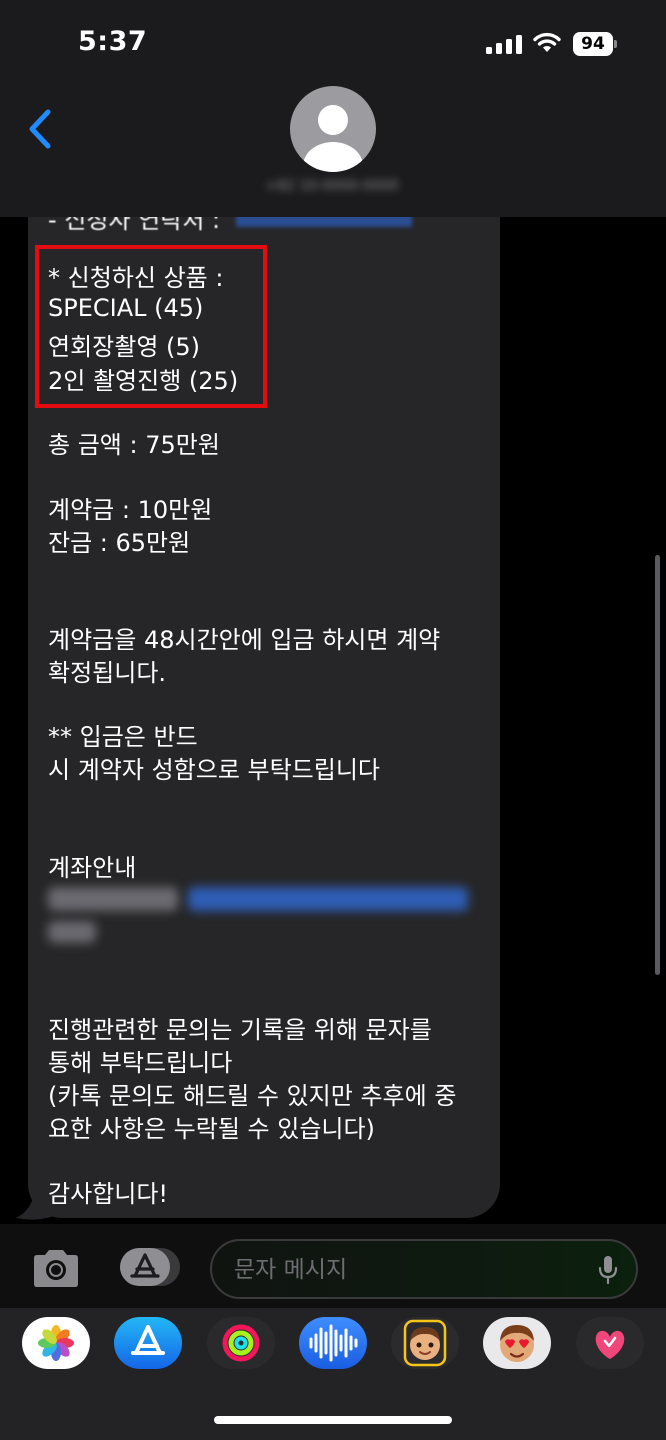 Image resolution: width=666 pixels, height=1440 pixels. What do you see at coordinates (258, 913) in the screenshot?
I see `redacted-account-info` at bounding box center [258, 913].